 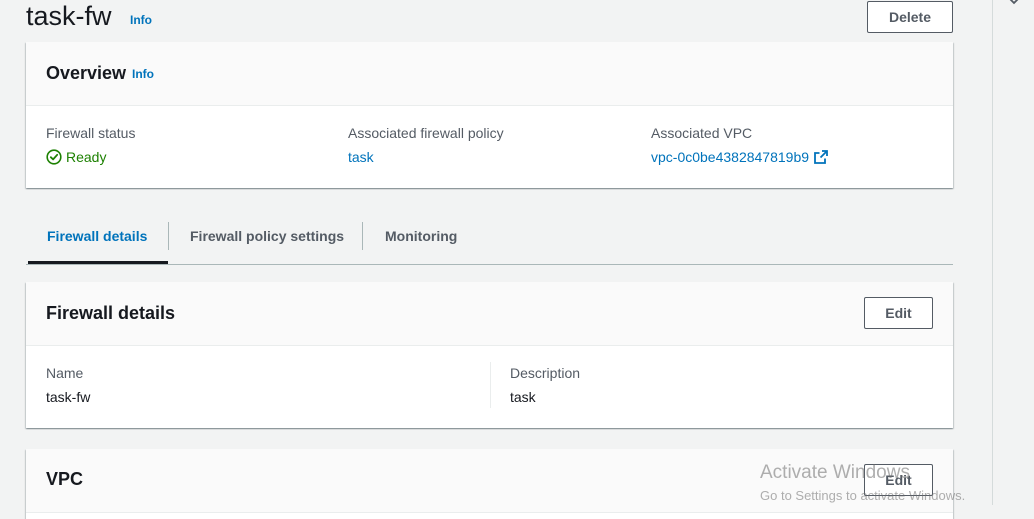 I want to click on tab-firewall-policy-settings: Firewall policy settings, so click(x=267, y=243).